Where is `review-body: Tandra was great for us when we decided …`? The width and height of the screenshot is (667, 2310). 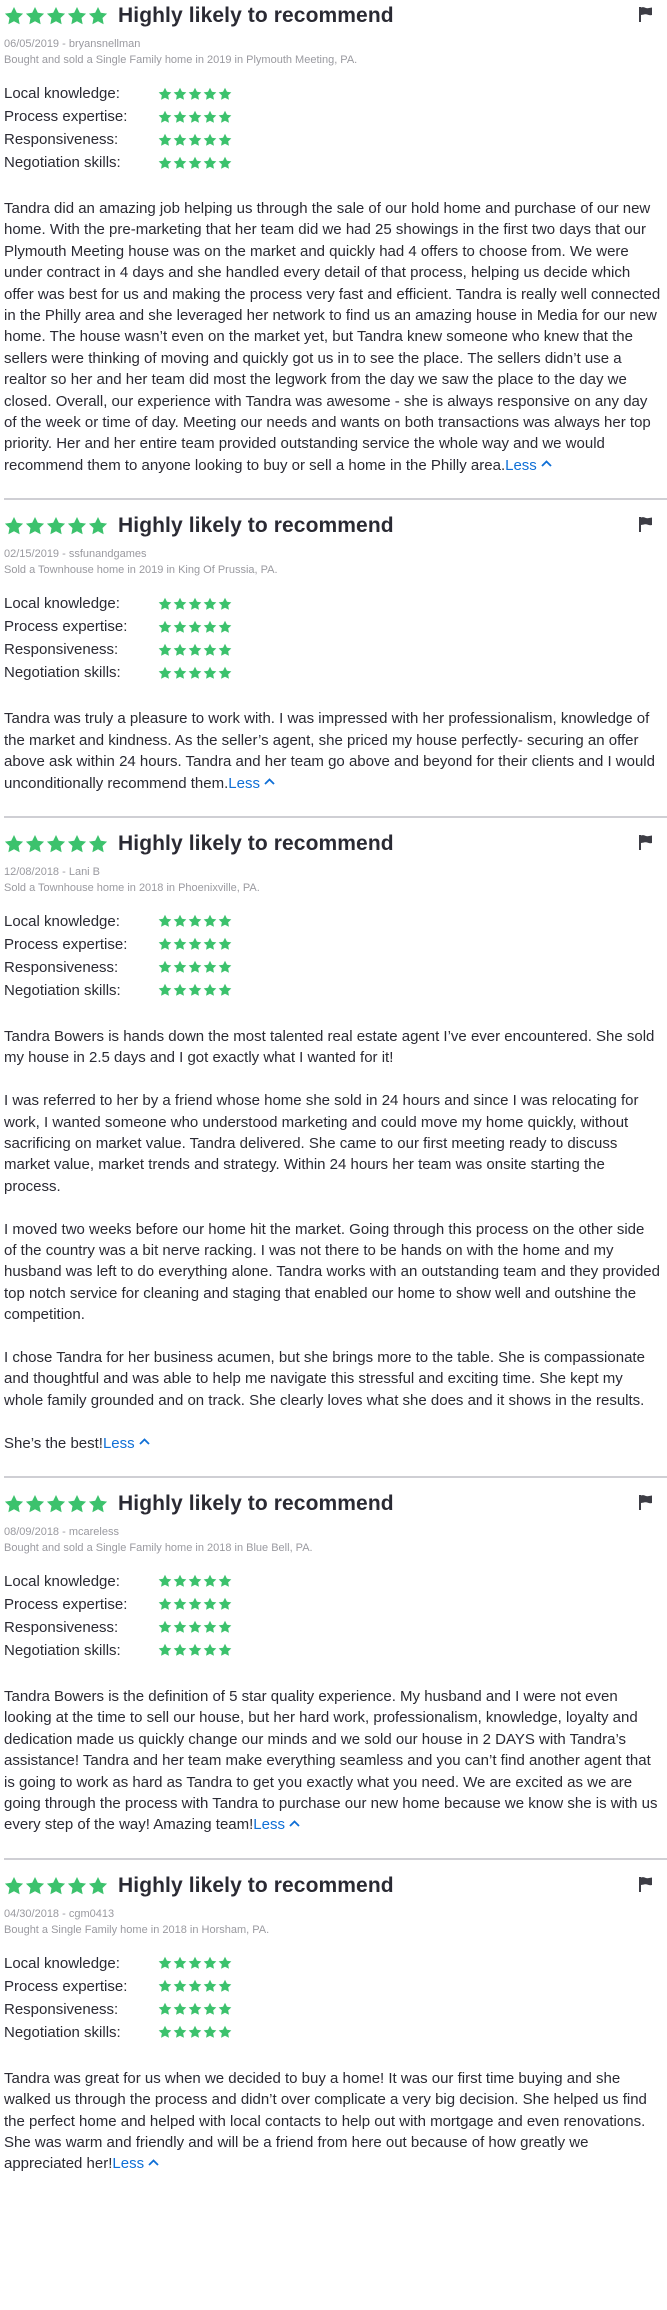 review-body: Tandra was great for us when we decided … is located at coordinates (335, 2121).